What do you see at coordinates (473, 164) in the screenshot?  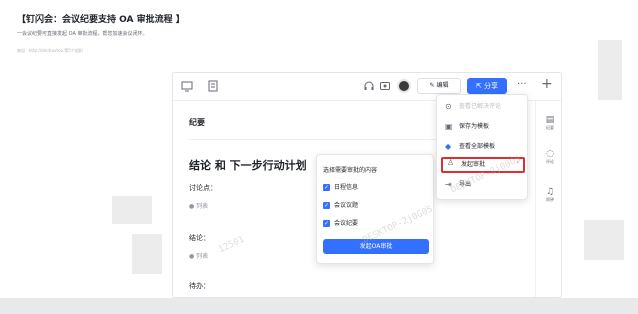 I see `menu-item-label: 发起审批` at bounding box center [473, 164].